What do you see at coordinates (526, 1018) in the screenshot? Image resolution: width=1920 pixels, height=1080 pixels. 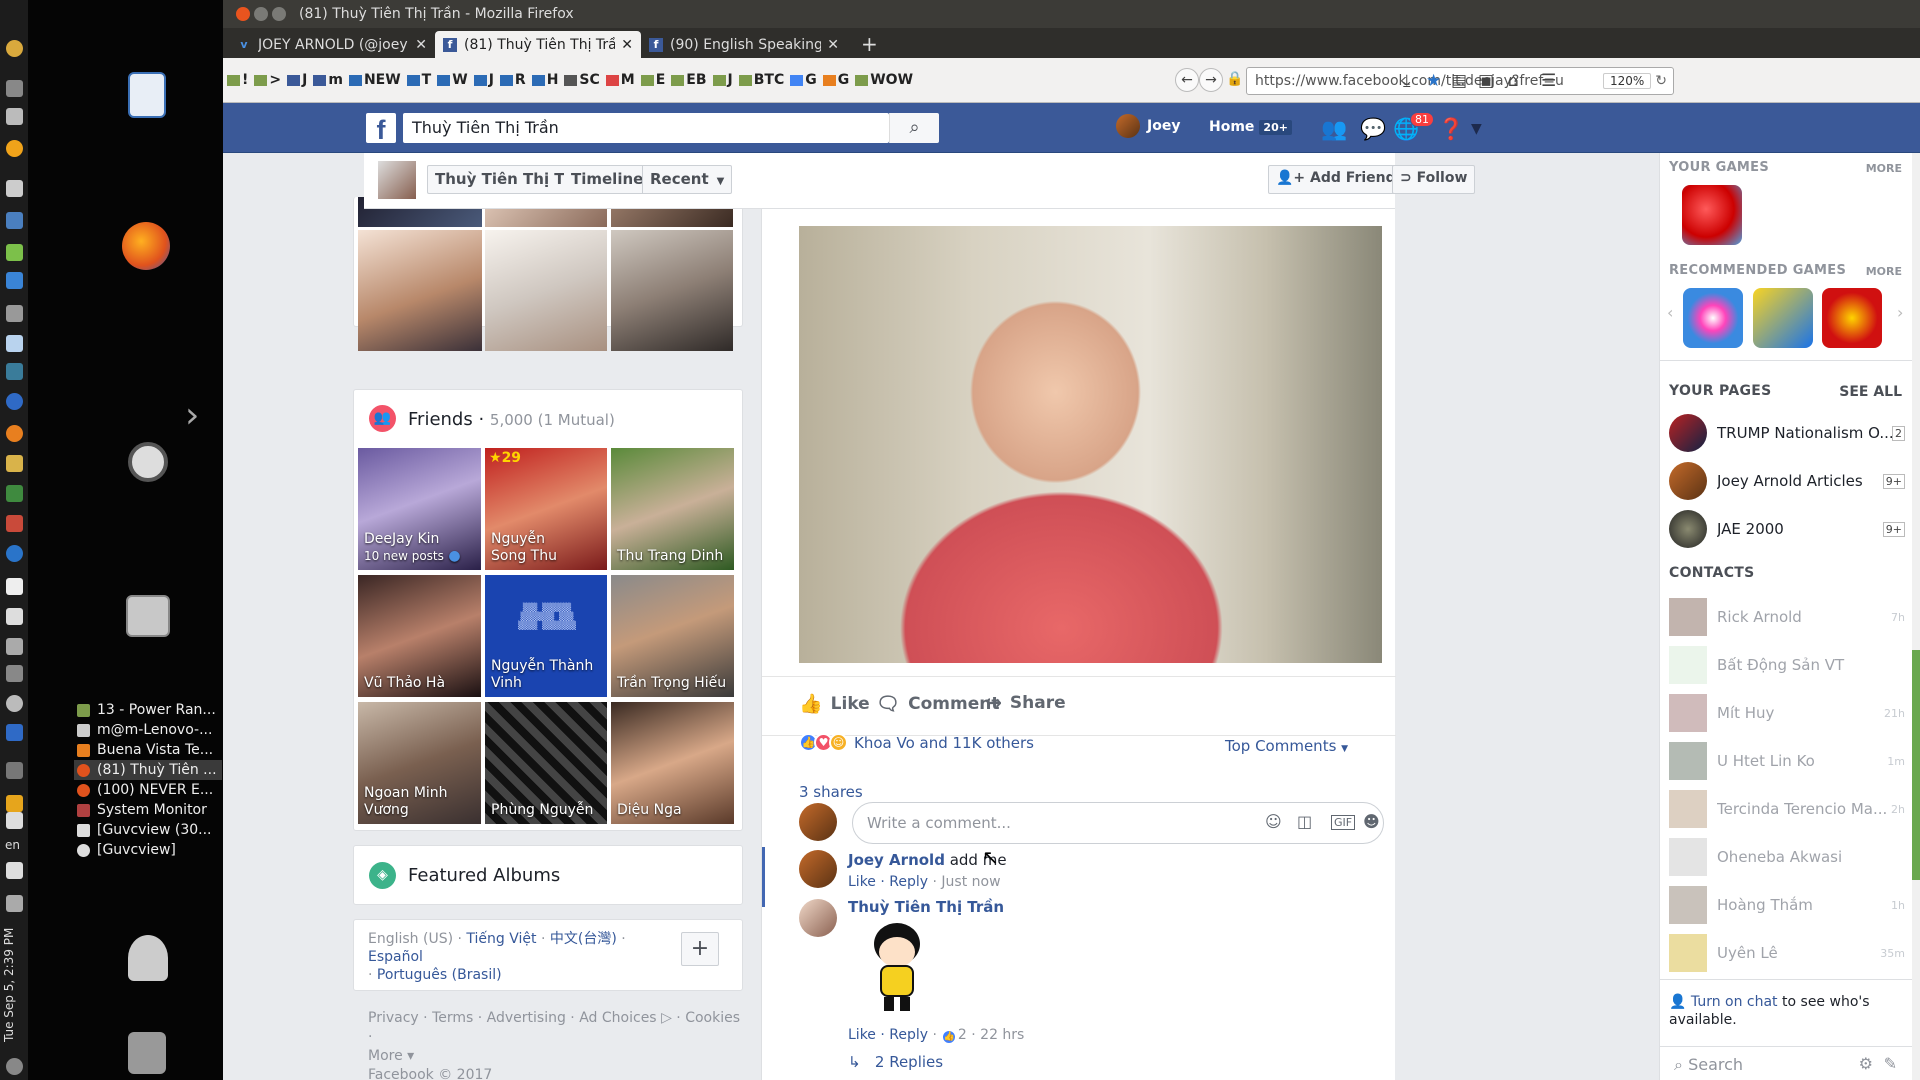 I see `footer-link: Advertising` at bounding box center [526, 1018].